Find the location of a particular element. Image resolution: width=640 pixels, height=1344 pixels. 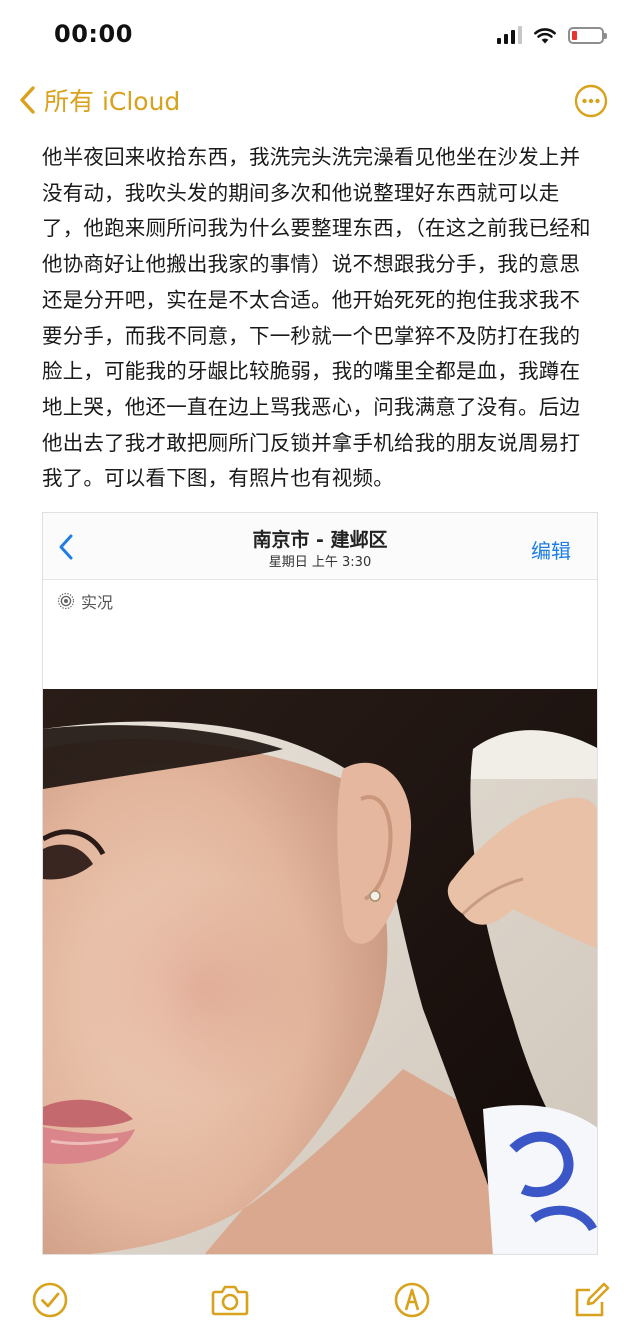

status-time: 00:00 is located at coordinates (93, 34).